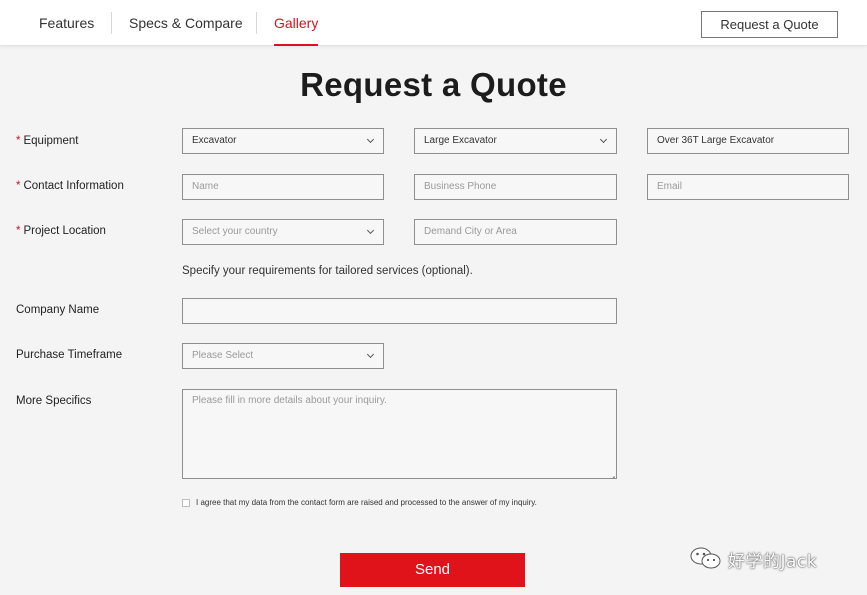 The image size is (867, 595). I want to click on send-button: Send, so click(432, 570).